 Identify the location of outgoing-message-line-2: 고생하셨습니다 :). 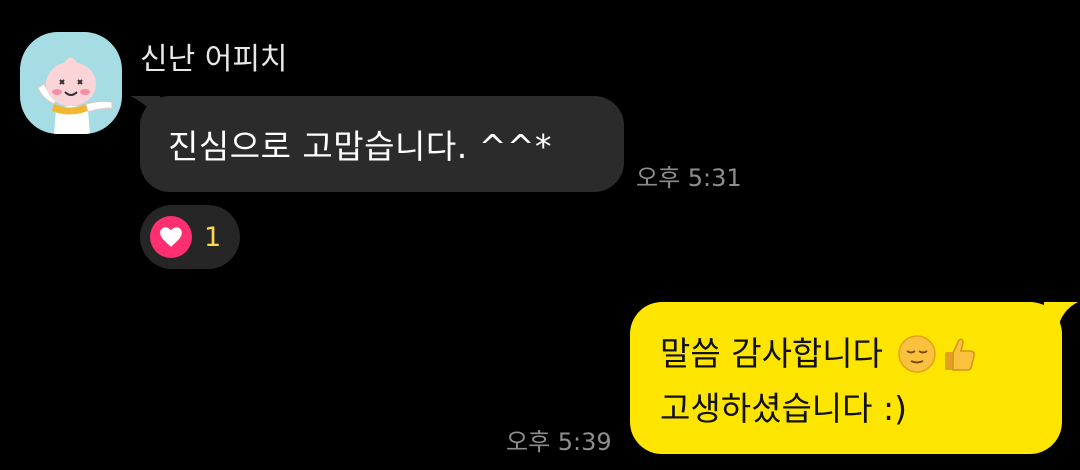
(861, 408).